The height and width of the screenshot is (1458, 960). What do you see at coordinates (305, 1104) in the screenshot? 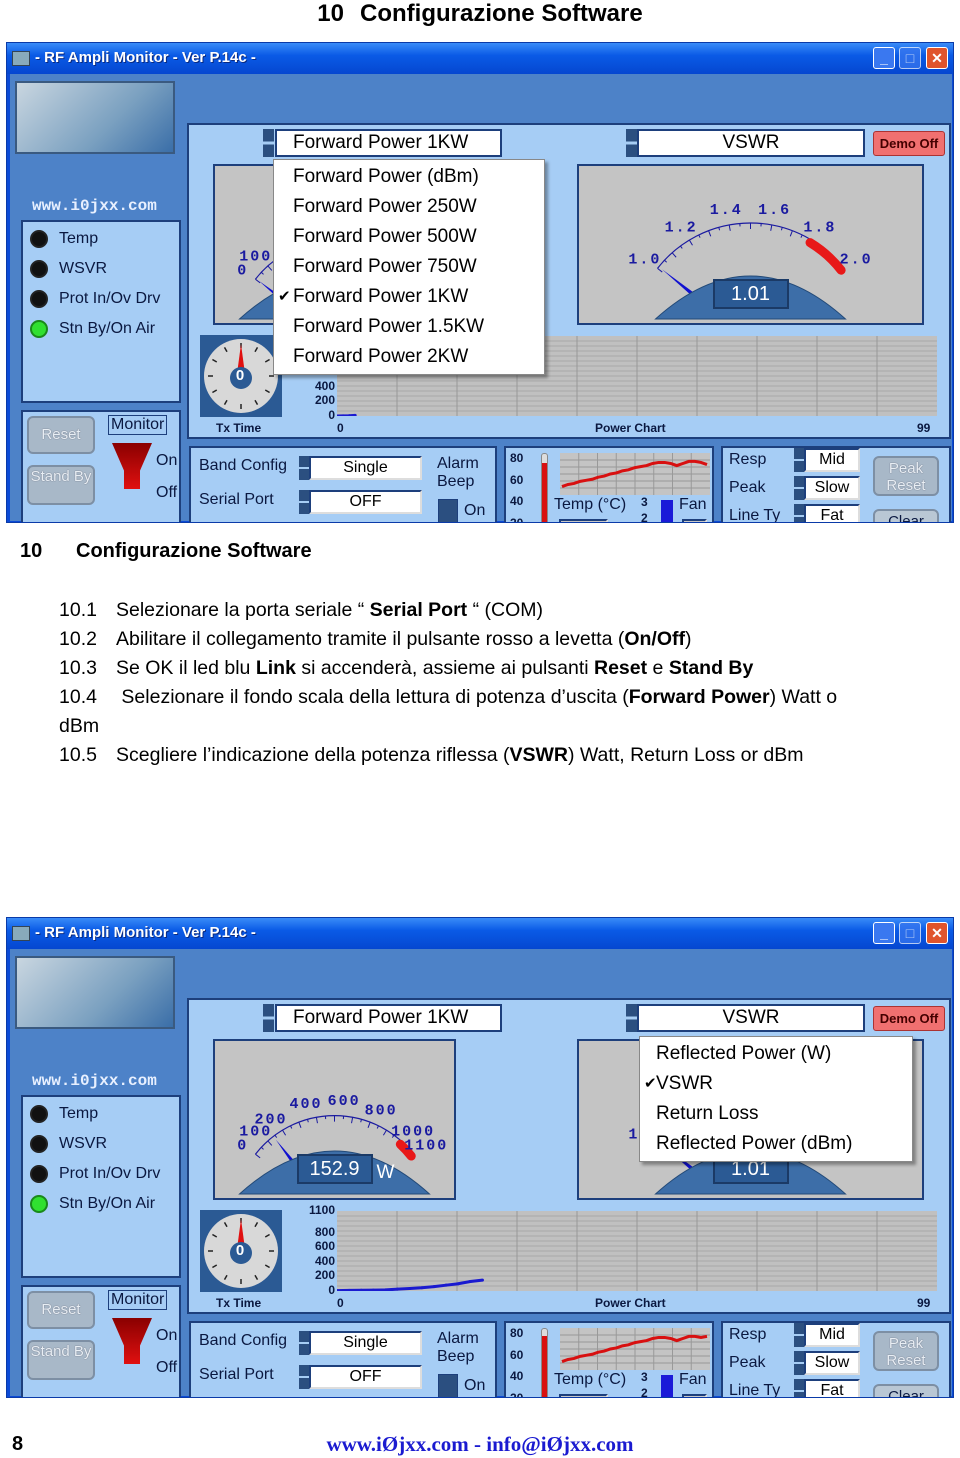
I see `scale-label: 400` at bounding box center [305, 1104].